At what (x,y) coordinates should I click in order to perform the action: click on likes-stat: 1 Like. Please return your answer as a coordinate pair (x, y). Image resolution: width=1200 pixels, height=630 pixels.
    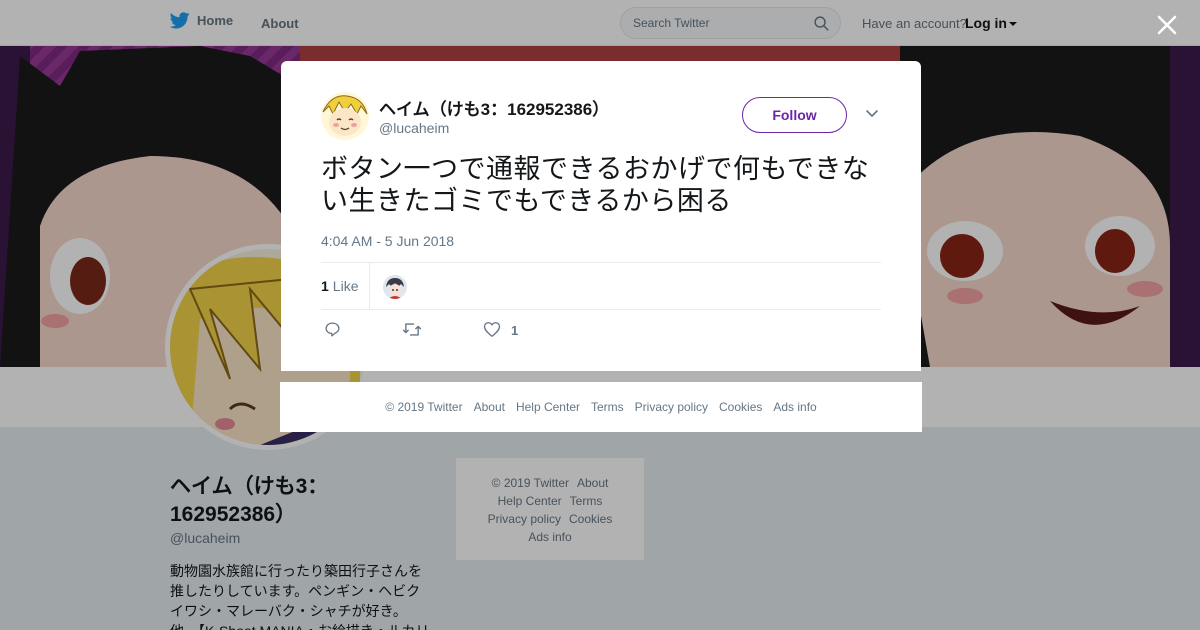
    Looking at the image, I should click on (339, 286).